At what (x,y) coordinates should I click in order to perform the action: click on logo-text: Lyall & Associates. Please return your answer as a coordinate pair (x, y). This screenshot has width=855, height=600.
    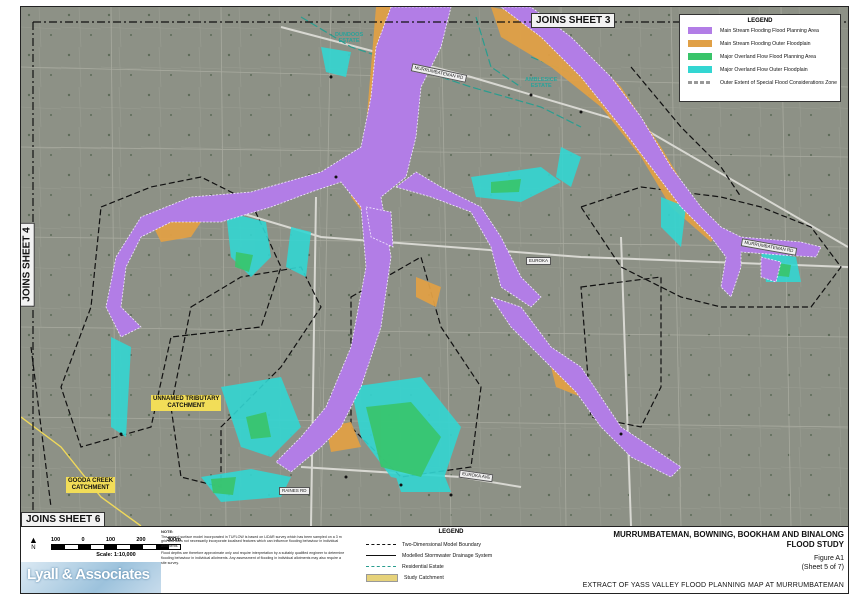
    Looking at the image, I should click on (88, 574).